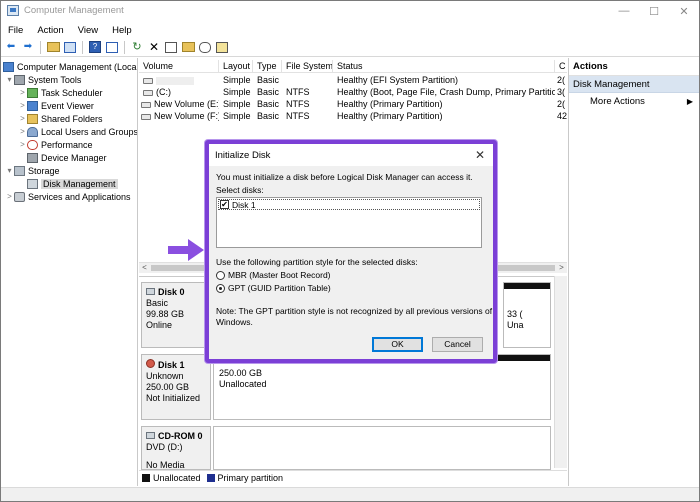 This screenshot has width=700, height=502. I want to click on tree-item-performance: > Performance, so click(55, 144).